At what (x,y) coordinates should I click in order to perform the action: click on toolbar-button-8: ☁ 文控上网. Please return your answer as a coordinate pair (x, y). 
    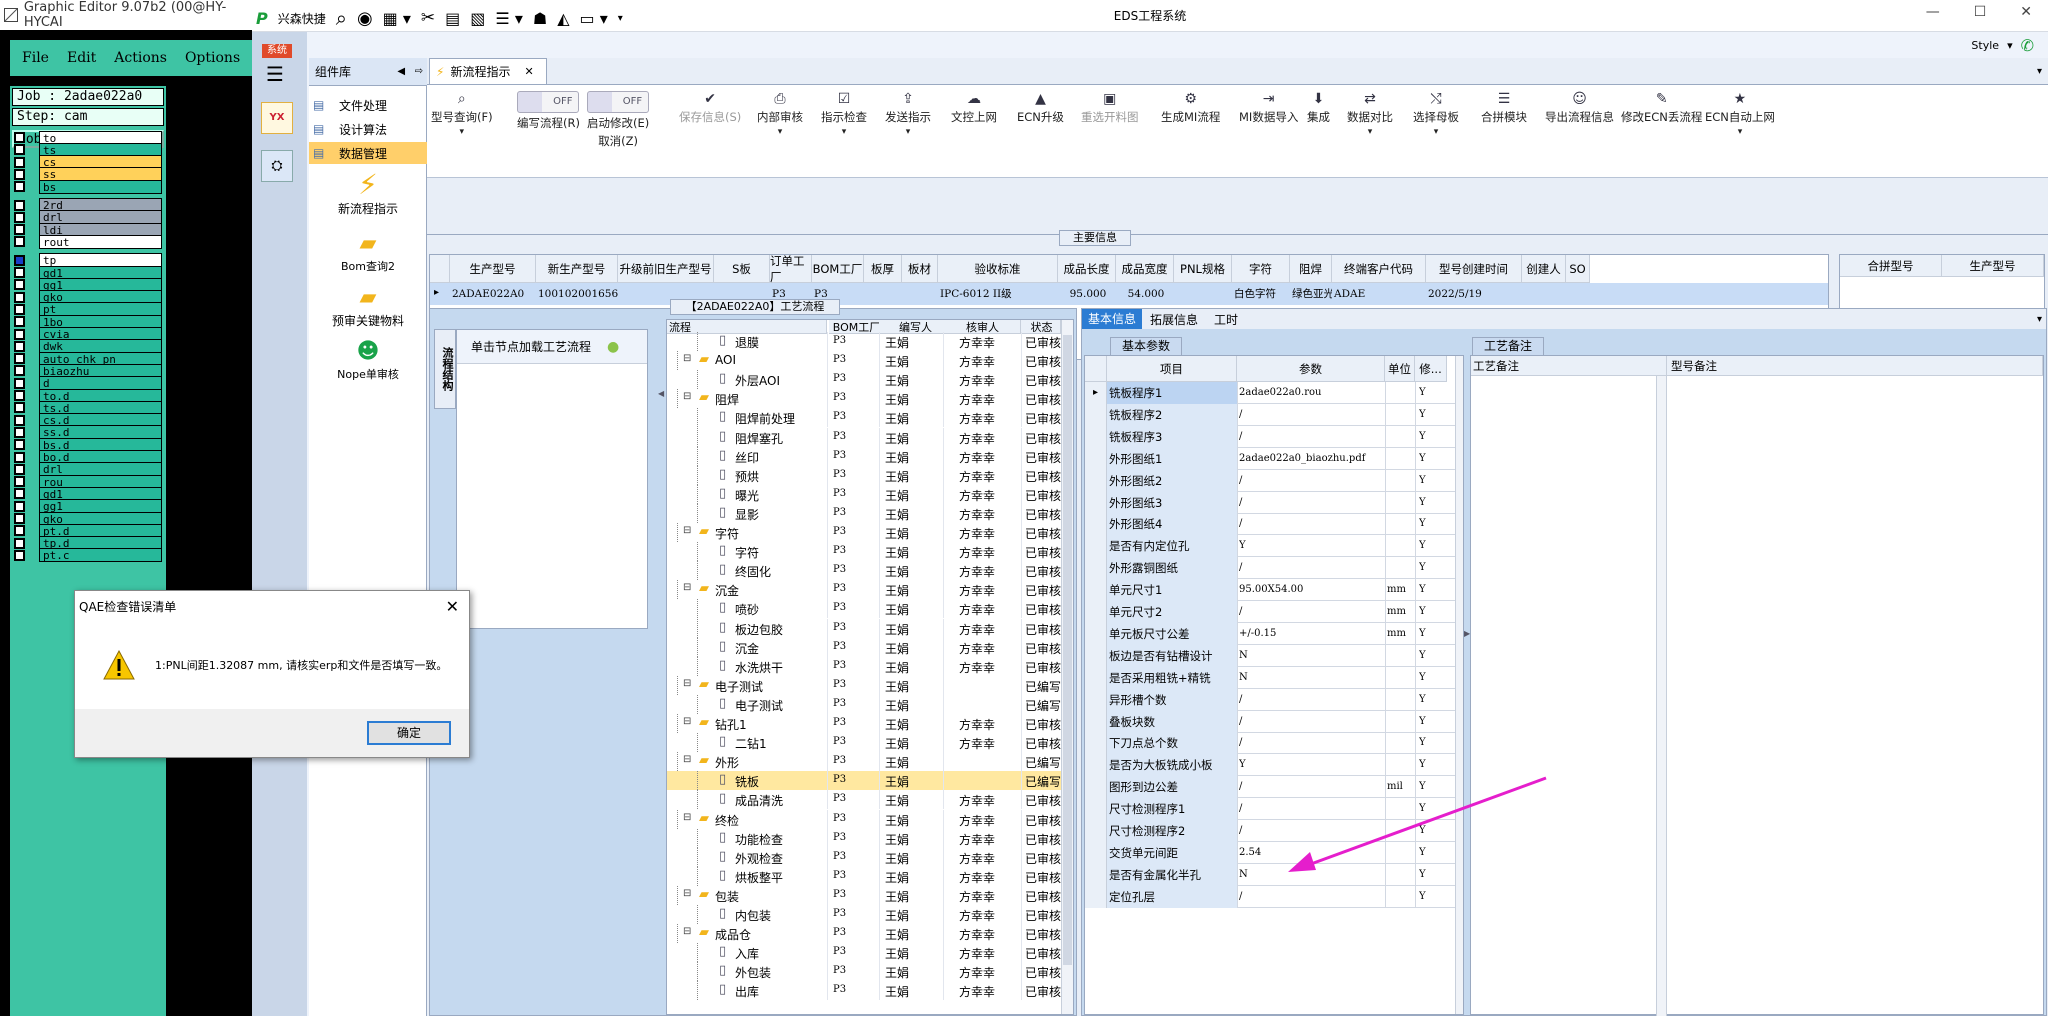
    Looking at the image, I should click on (974, 108).